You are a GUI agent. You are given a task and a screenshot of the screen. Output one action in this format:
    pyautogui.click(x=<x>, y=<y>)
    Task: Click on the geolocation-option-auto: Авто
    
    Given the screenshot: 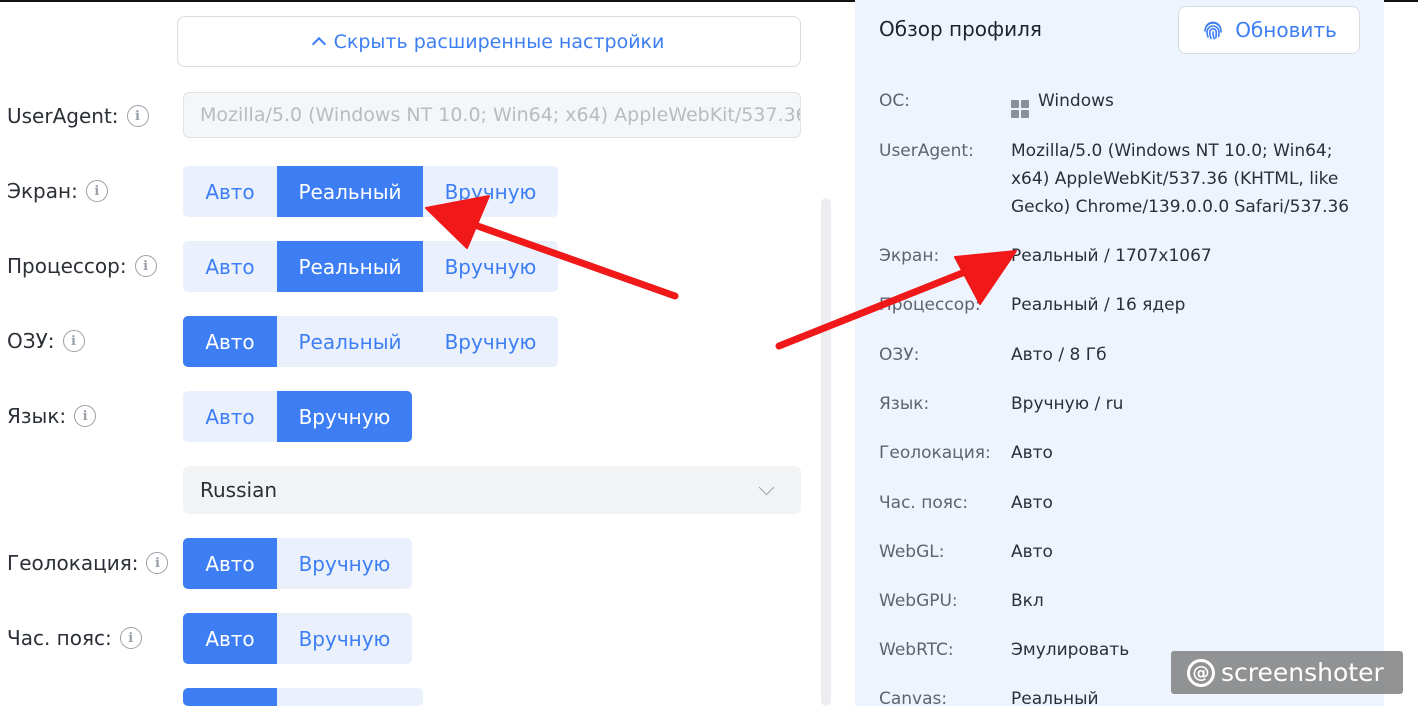 What is the action you would take?
    pyautogui.click(x=230, y=563)
    